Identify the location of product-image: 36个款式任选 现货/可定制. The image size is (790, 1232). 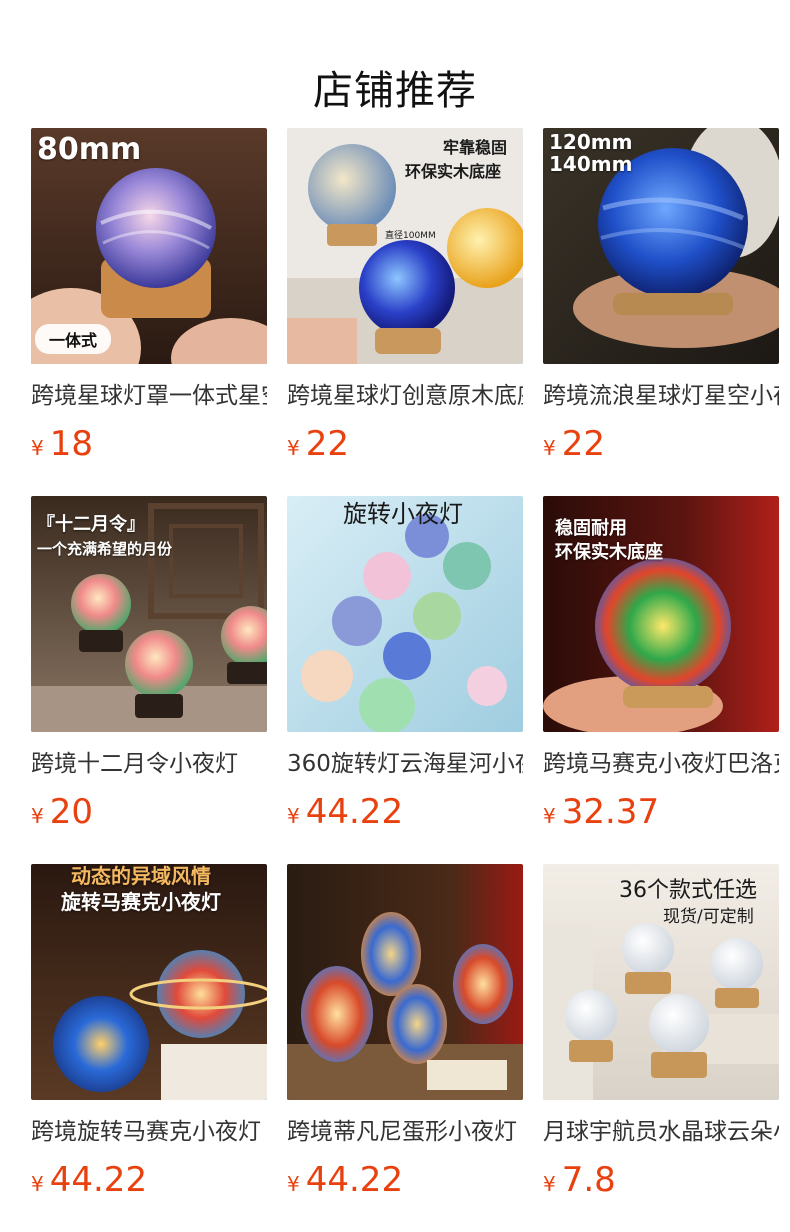
(661, 982).